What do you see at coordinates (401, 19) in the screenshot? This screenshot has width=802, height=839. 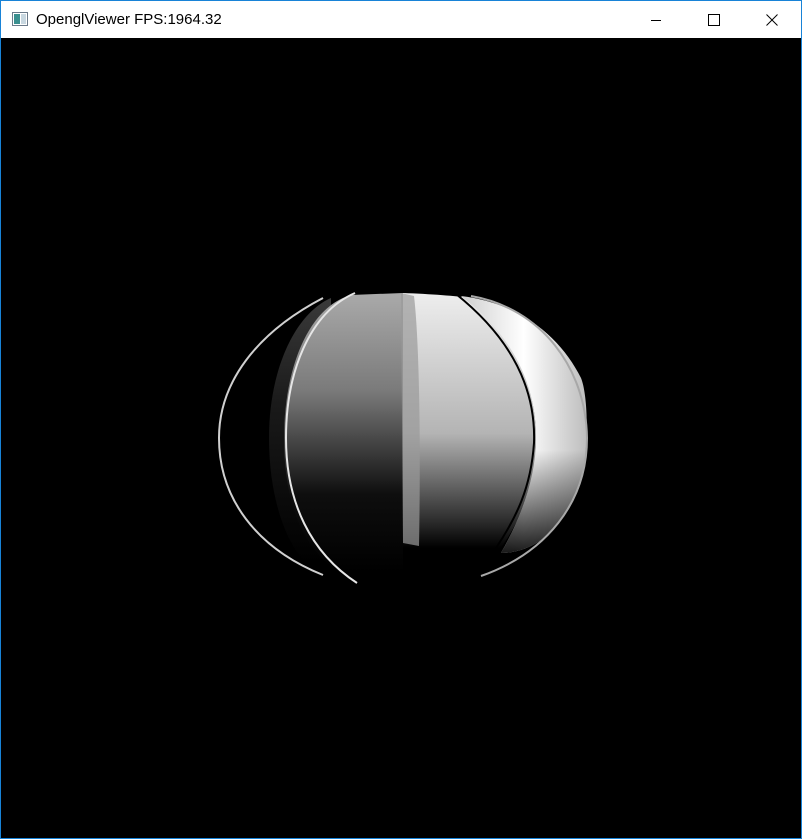 I see `title-bar: OpenglViewer FPS:1964.32` at bounding box center [401, 19].